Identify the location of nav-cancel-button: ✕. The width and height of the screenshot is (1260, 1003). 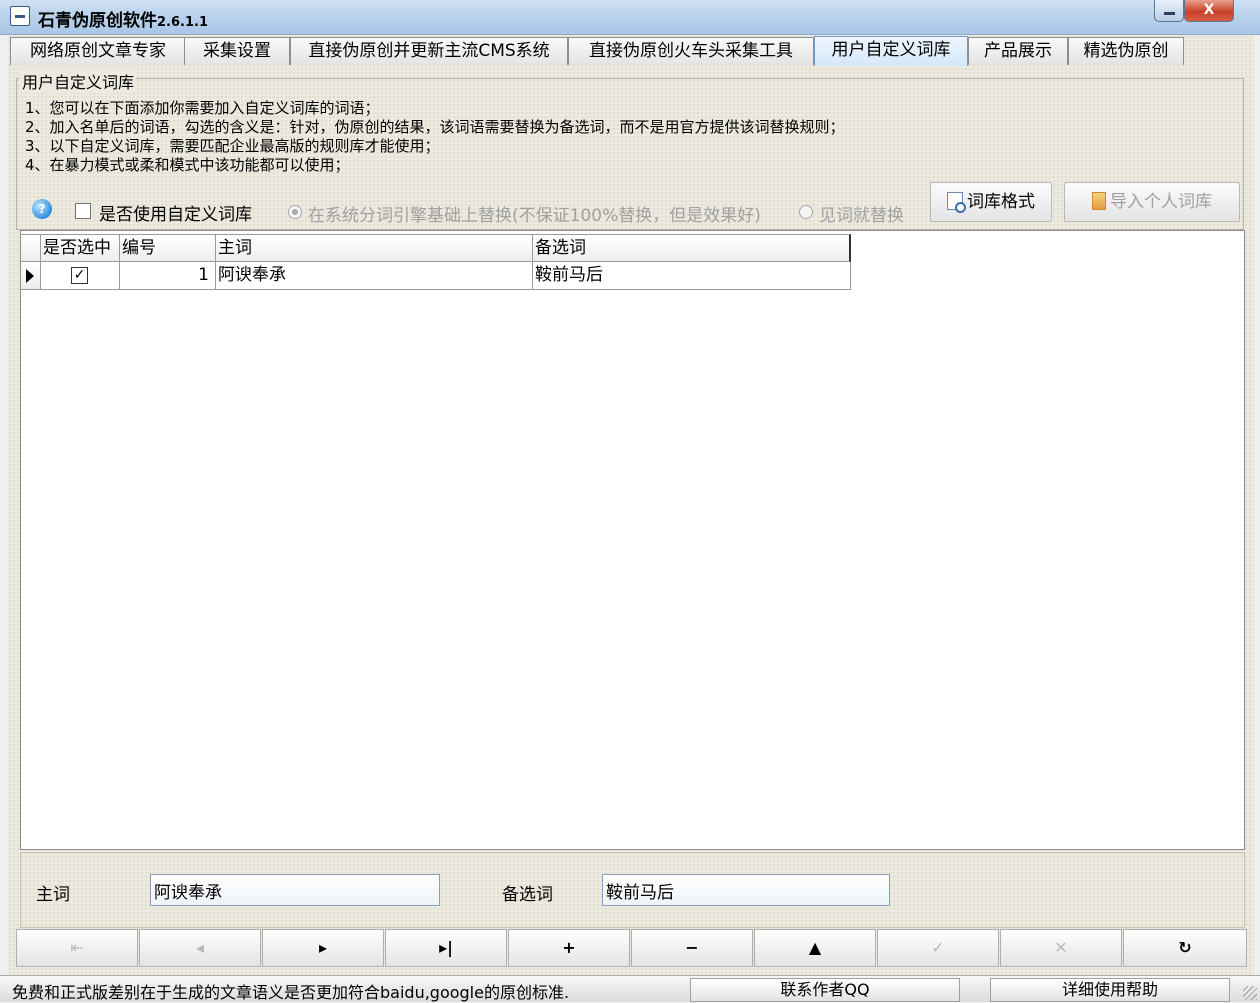
(1061, 948).